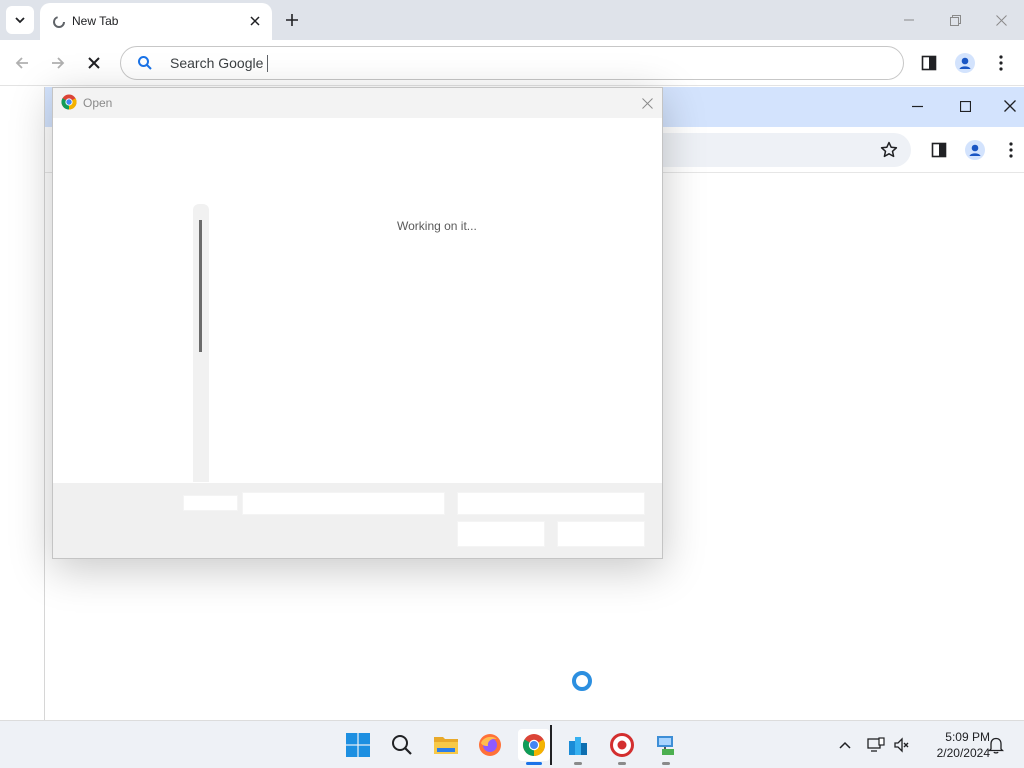  I want to click on restore-button, so click(955, 20).